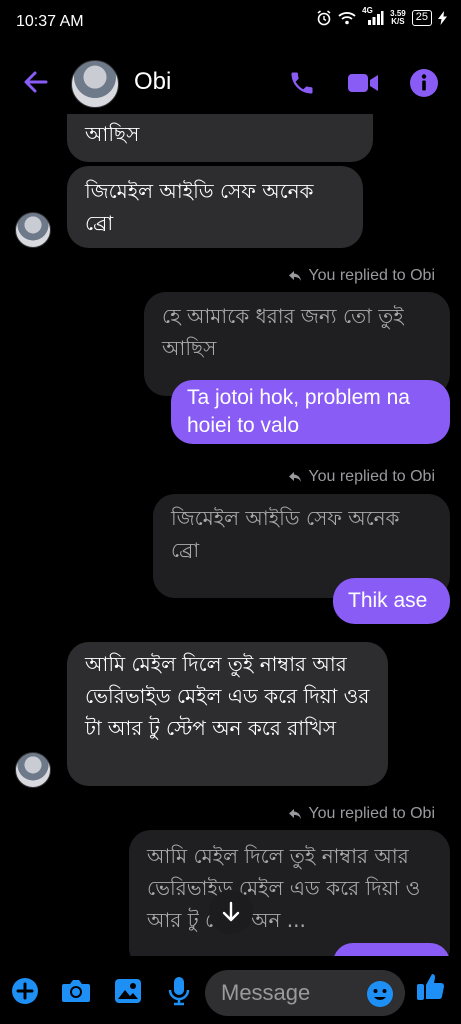 Image resolution: width=461 pixels, height=1024 pixels. I want to click on call-button, so click(302, 83).